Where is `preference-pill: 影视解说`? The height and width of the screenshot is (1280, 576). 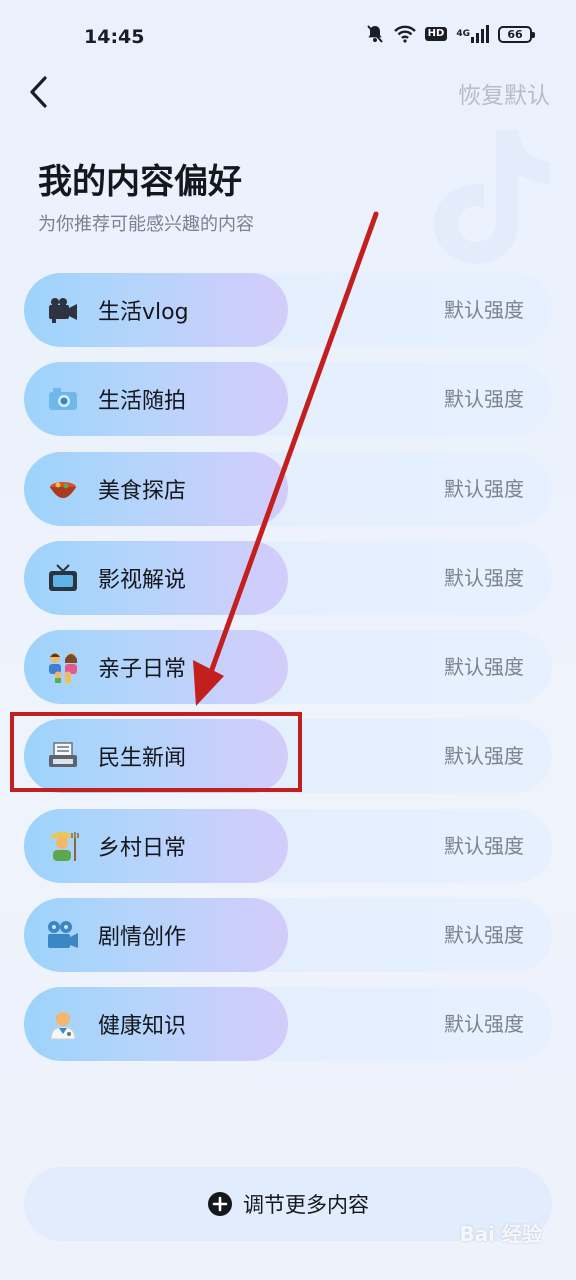 preference-pill: 影视解说 is located at coordinates (156, 577).